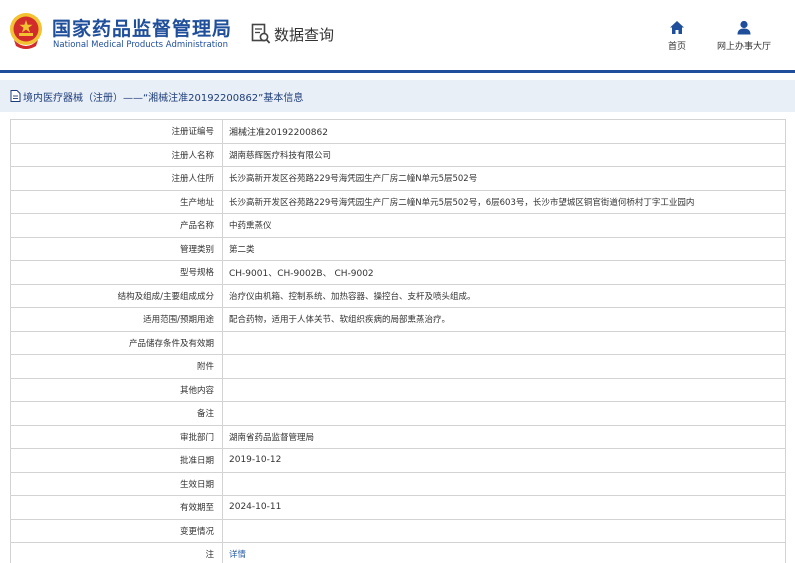 The height and width of the screenshot is (563, 795). Describe the element at coordinates (677, 36) in the screenshot. I see `nav-home: 首页` at that location.